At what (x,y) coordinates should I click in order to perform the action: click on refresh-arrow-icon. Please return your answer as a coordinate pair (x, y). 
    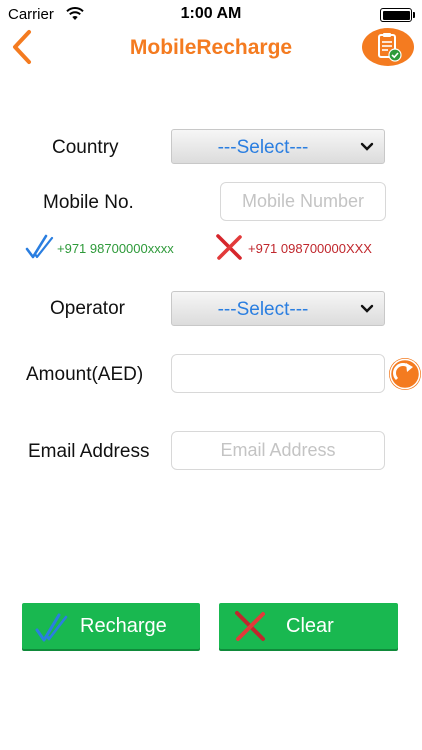
    Looking at the image, I should click on (405, 374).